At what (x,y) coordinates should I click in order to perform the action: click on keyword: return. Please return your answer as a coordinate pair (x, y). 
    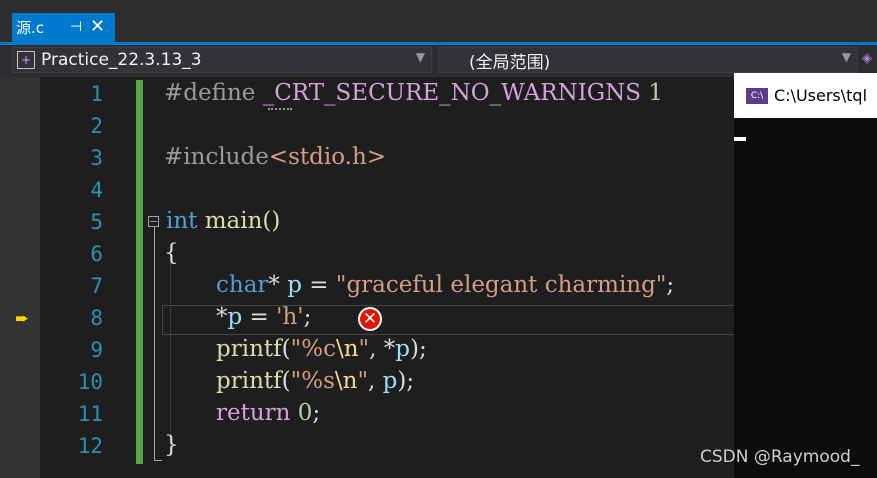
    Looking at the image, I should click on (253, 413).